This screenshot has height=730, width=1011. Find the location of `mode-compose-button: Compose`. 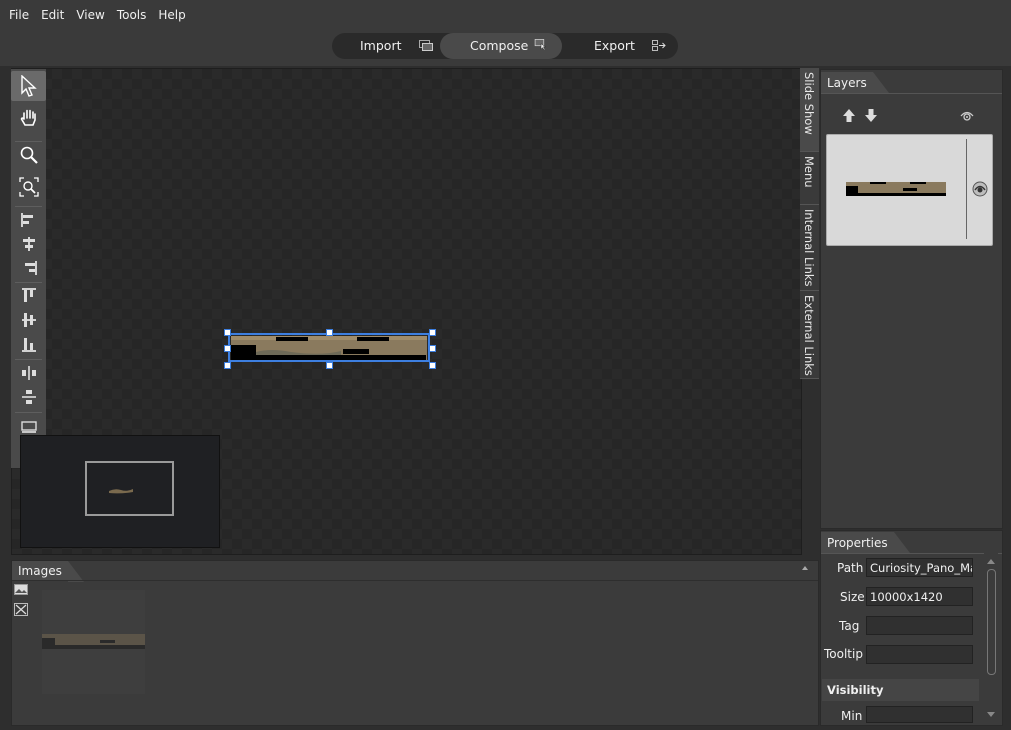

mode-compose-button: Compose is located at coordinates (501, 46).